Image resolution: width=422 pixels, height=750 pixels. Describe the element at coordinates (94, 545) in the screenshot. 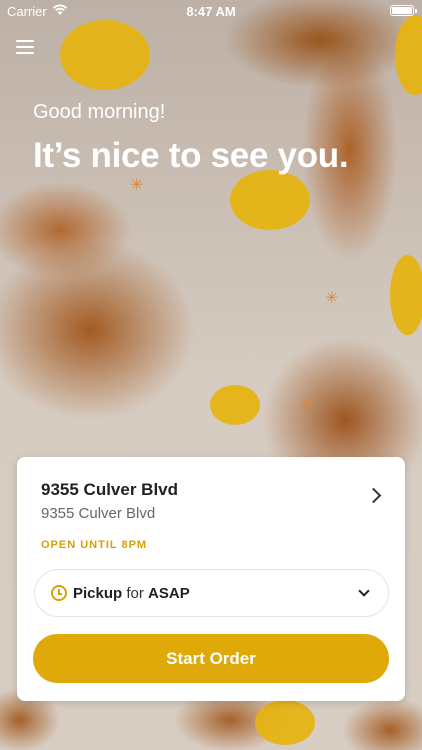

I see `hours-status: OPEN UNTIL 8PM` at that location.